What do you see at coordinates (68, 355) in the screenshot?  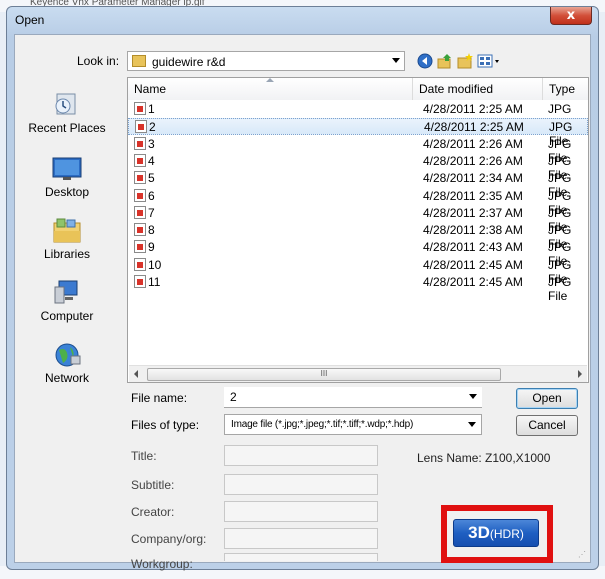 I see `network-icon` at bounding box center [68, 355].